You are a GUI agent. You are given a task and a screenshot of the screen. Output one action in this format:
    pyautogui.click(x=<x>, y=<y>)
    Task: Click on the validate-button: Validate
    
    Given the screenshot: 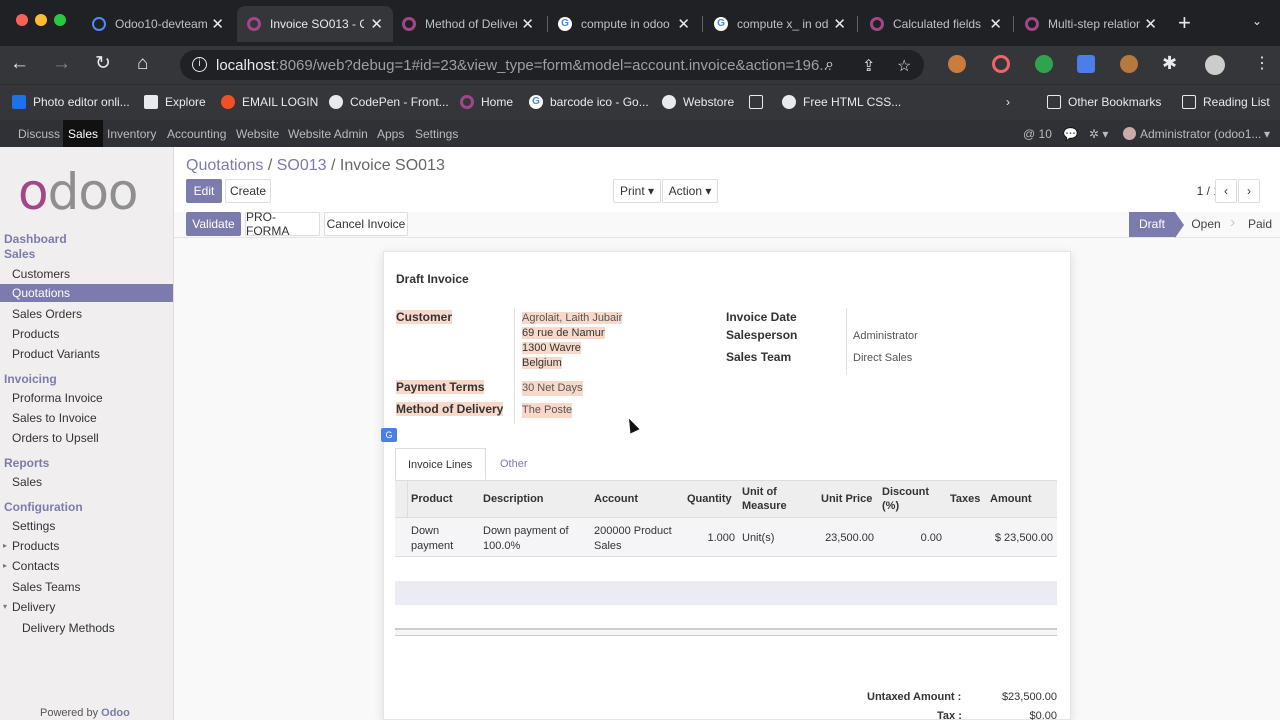 What is the action you would take?
    pyautogui.click(x=213, y=224)
    